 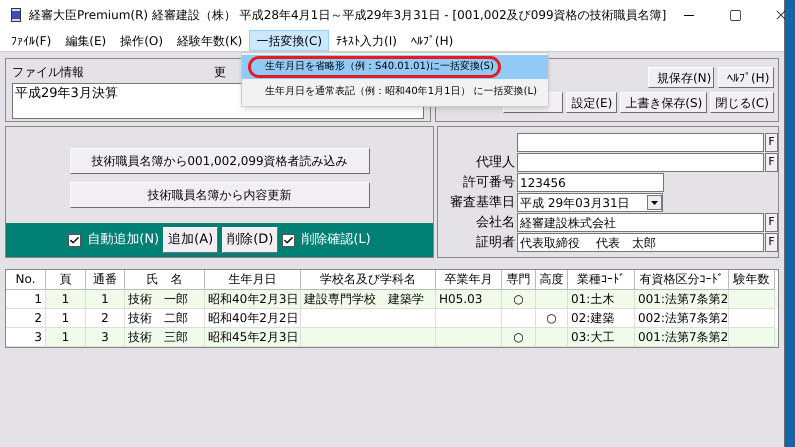 What do you see at coordinates (158, 299) in the screenshot?
I see `table-cell: 技術 一郎` at bounding box center [158, 299].